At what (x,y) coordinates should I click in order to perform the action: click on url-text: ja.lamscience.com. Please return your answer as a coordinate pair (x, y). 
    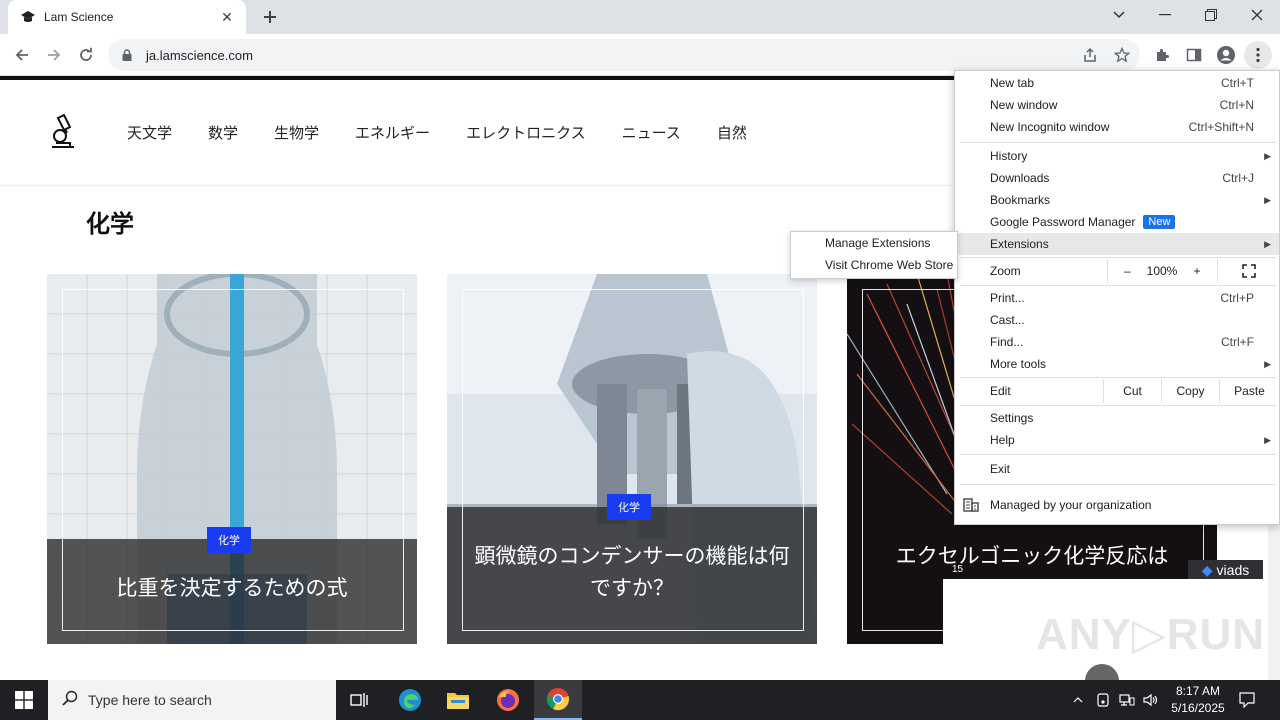
    Looking at the image, I should click on (199, 55).